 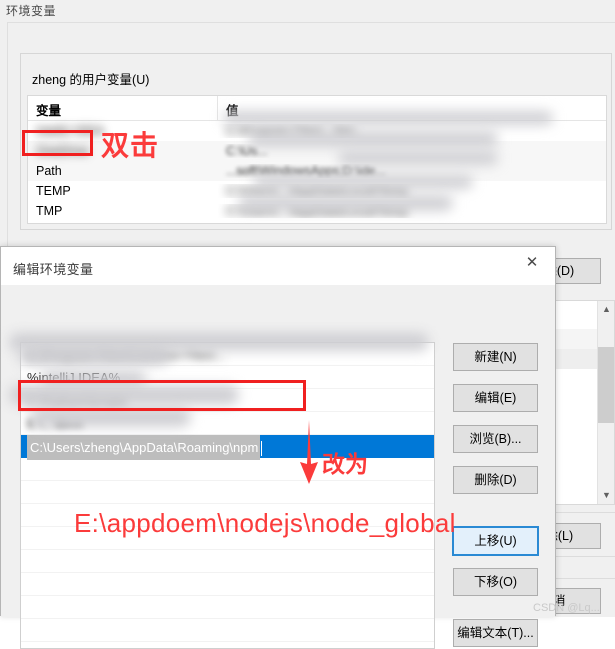 I want to click on text-caret, so click(x=262, y=449).